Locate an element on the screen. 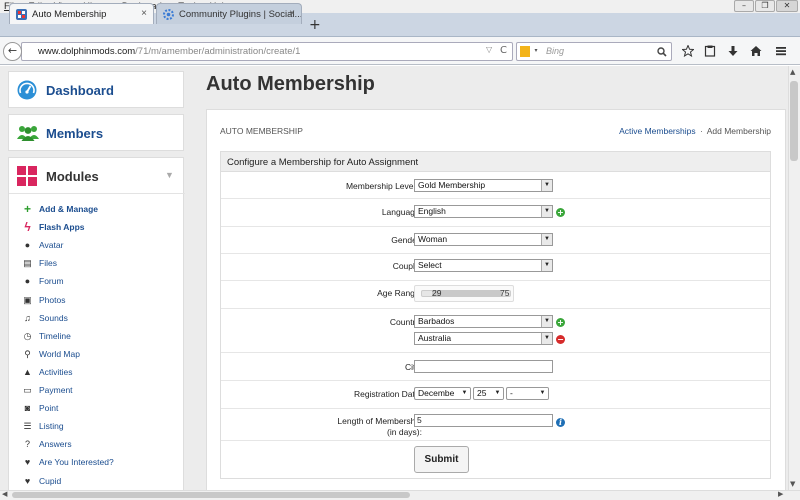 Image resolution: width=800 pixels, height=500 pixels. add-language-icon: + is located at coordinates (560, 212).